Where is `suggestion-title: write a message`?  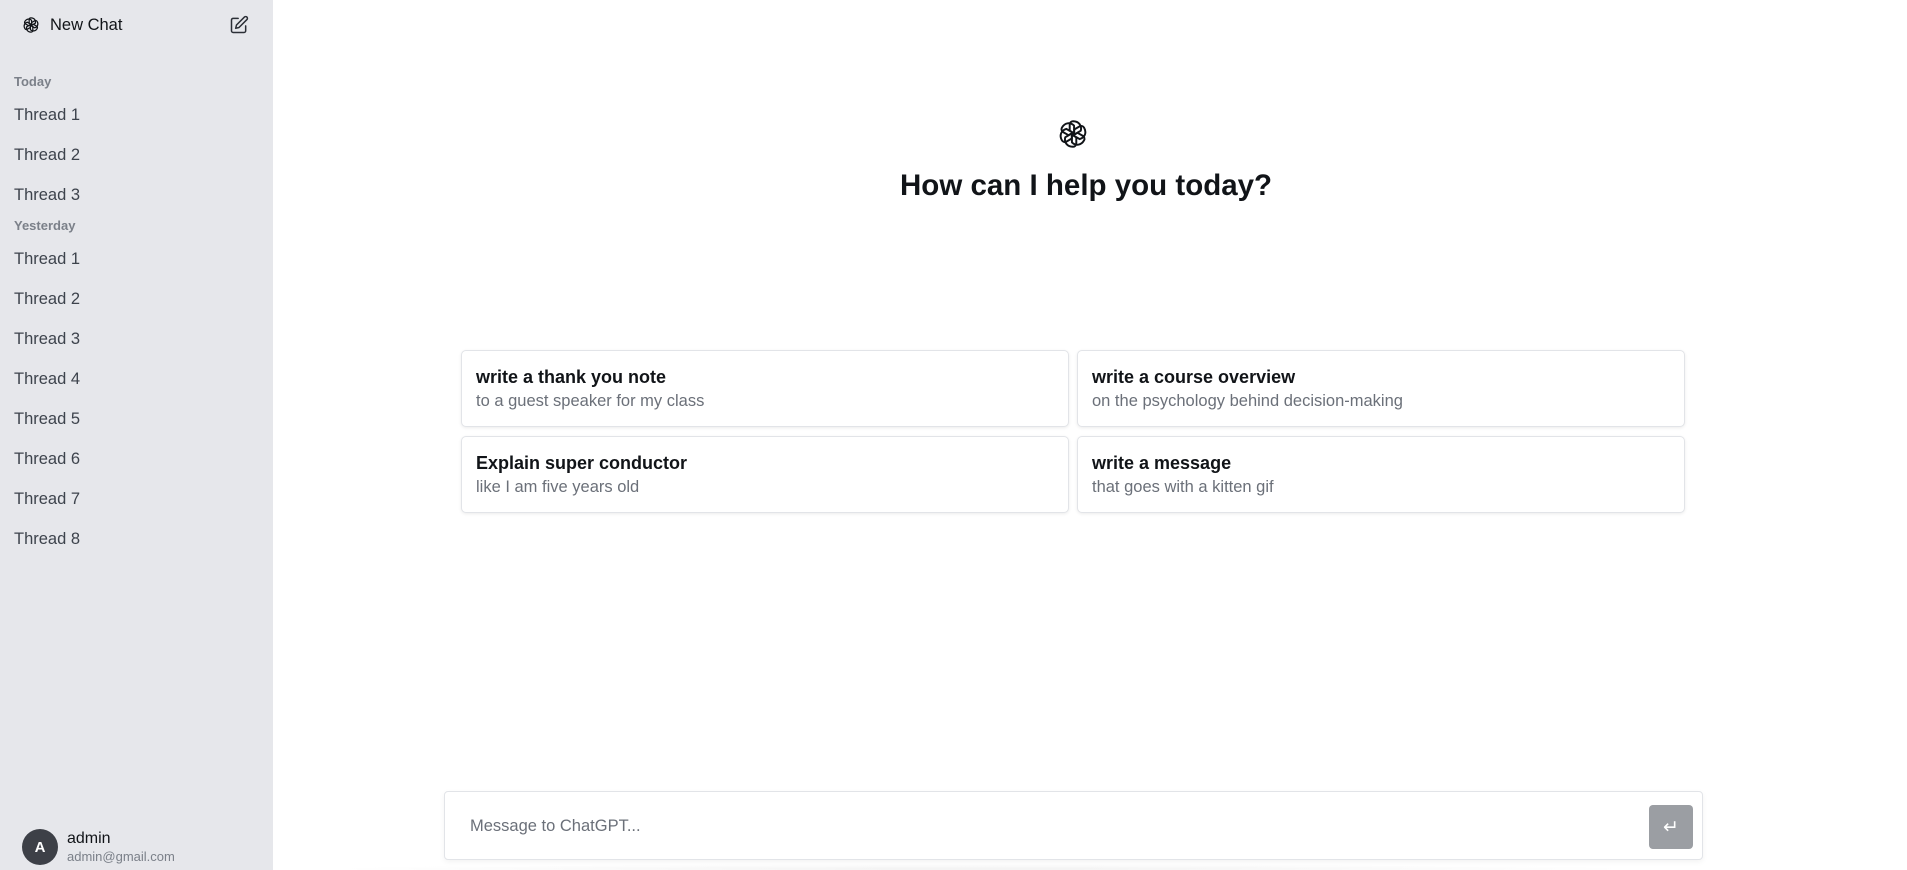
suggestion-title: write a message is located at coordinates (1162, 463).